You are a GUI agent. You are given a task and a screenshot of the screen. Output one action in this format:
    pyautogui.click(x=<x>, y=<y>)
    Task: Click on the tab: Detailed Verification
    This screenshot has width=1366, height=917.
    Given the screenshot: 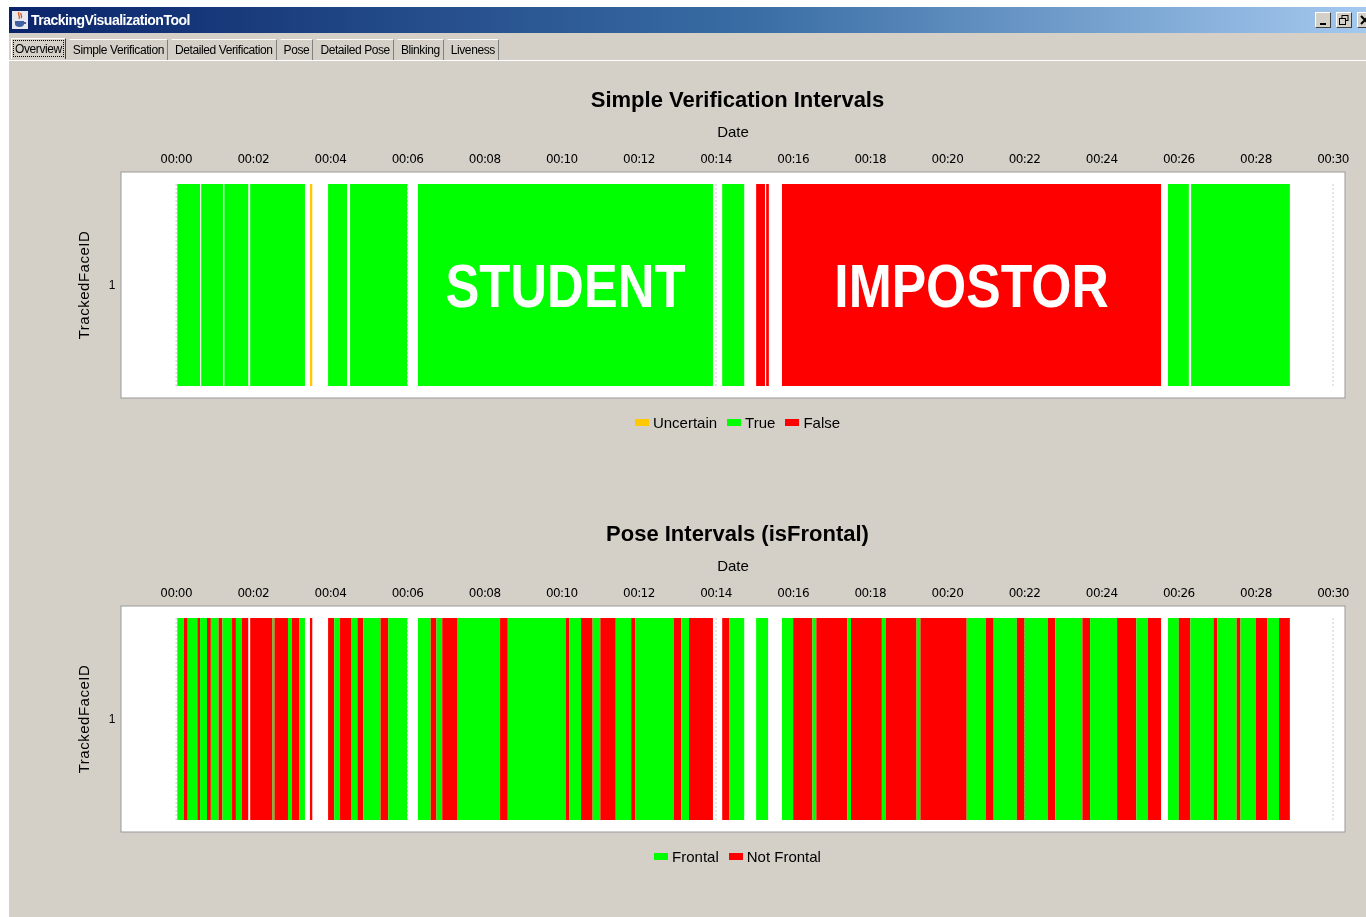 What is the action you would take?
    pyautogui.click(x=223, y=49)
    